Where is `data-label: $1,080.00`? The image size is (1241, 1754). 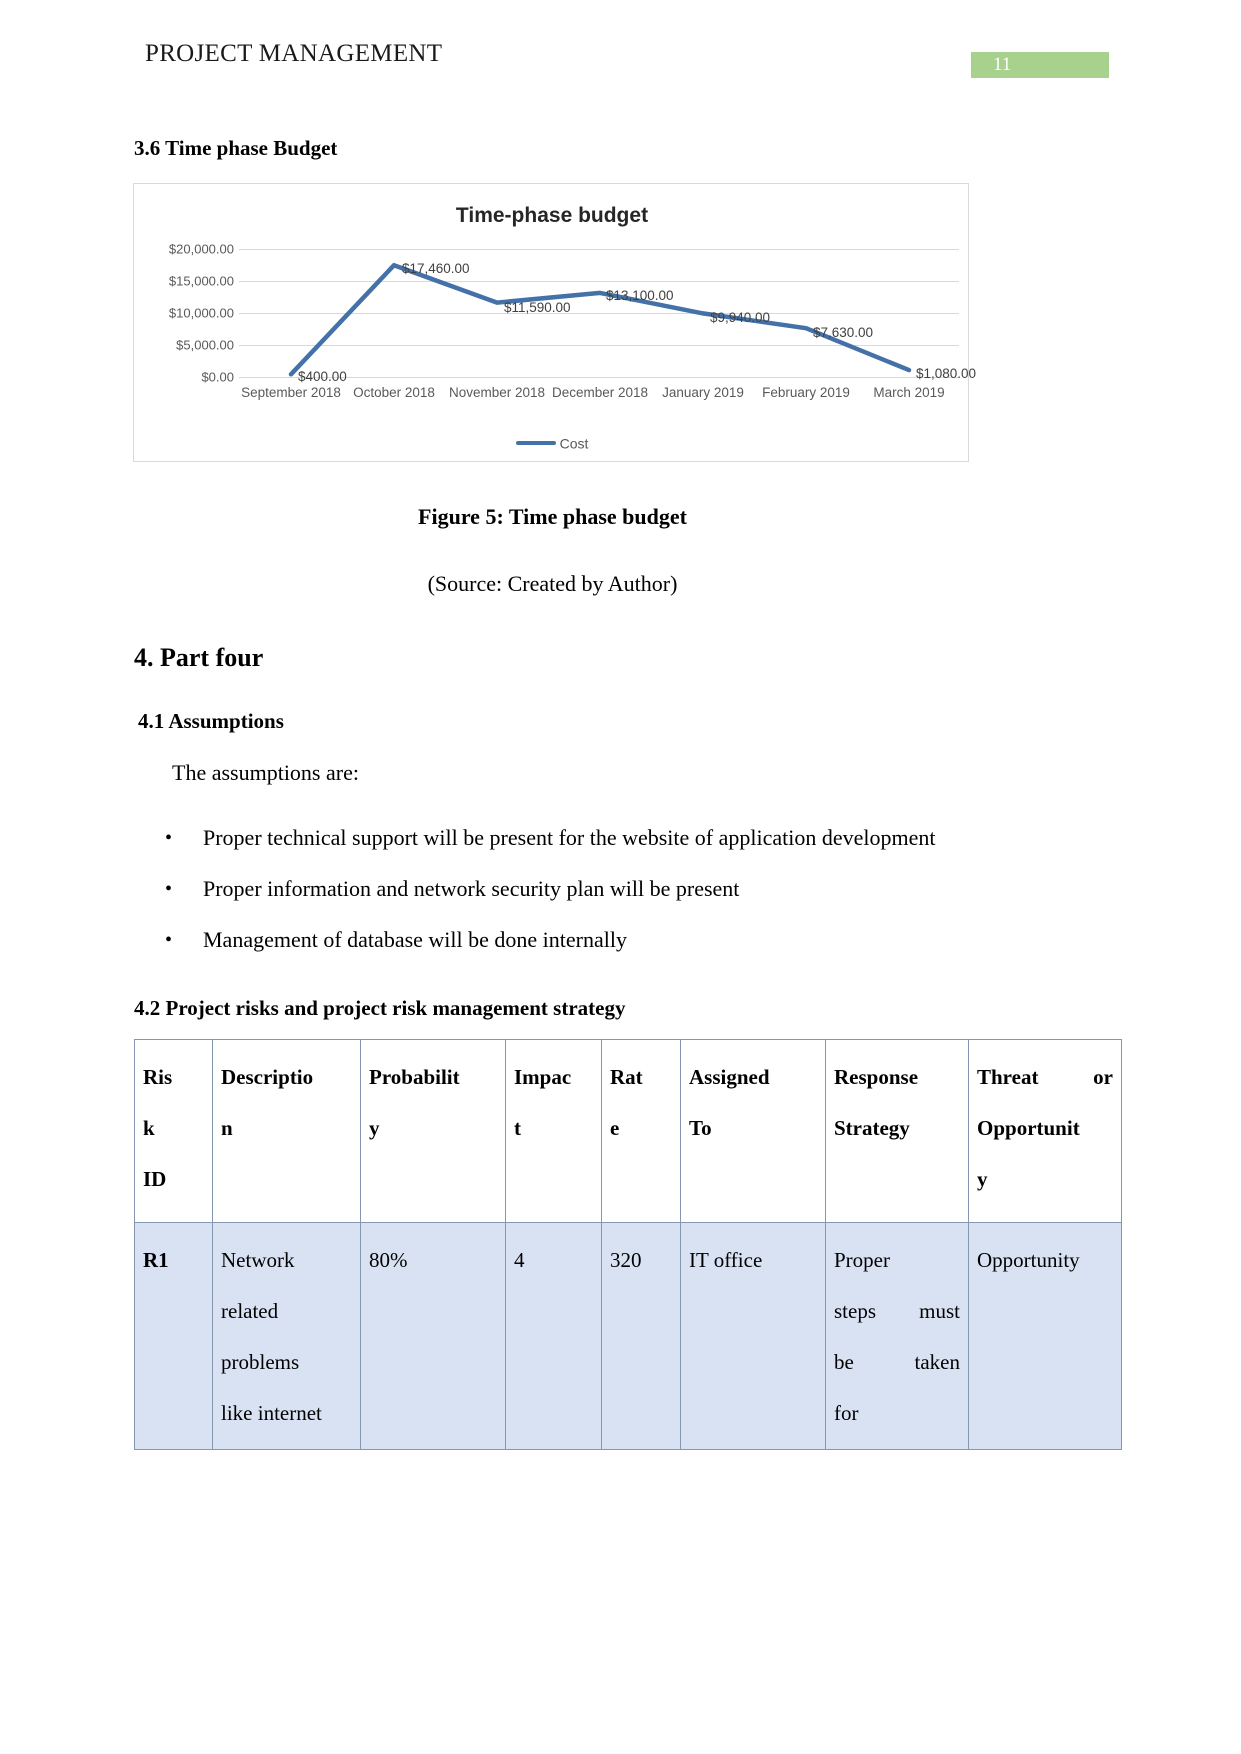
data-label: $1,080.00 is located at coordinates (946, 373).